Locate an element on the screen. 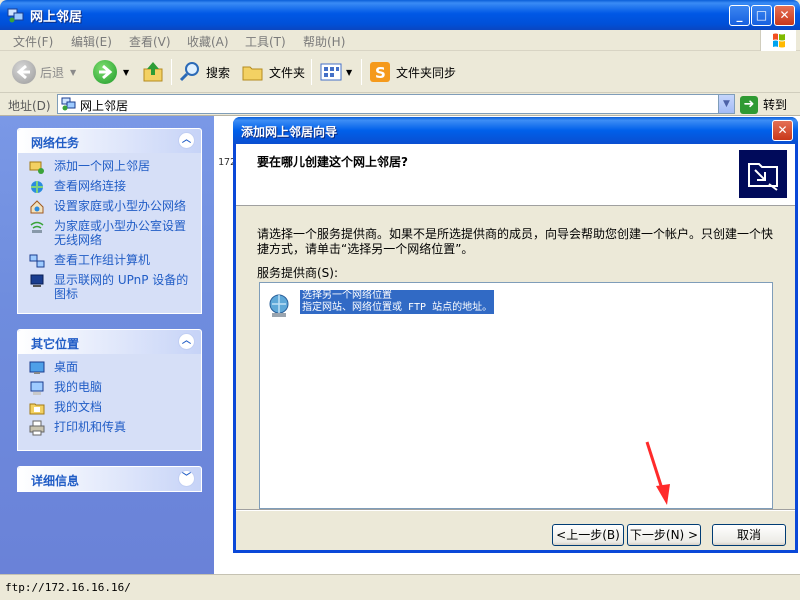  views-dropdown-icon: ▼ is located at coordinates (349, 72).